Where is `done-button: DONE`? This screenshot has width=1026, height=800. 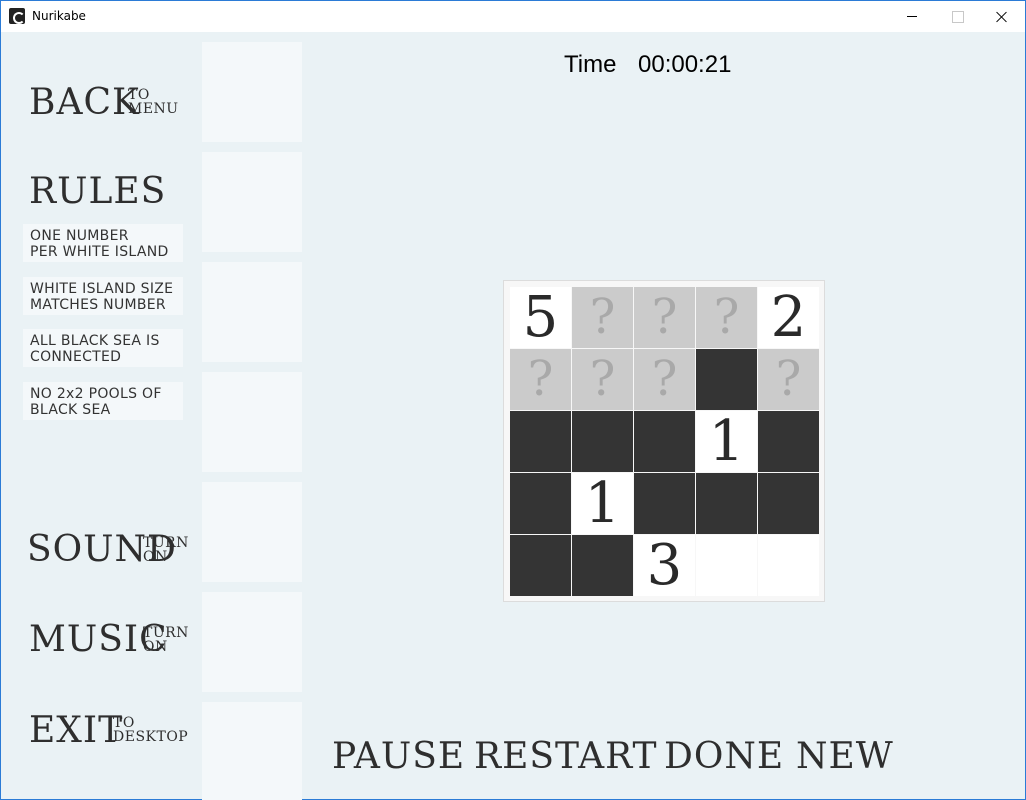 done-button: DONE is located at coordinates (724, 756).